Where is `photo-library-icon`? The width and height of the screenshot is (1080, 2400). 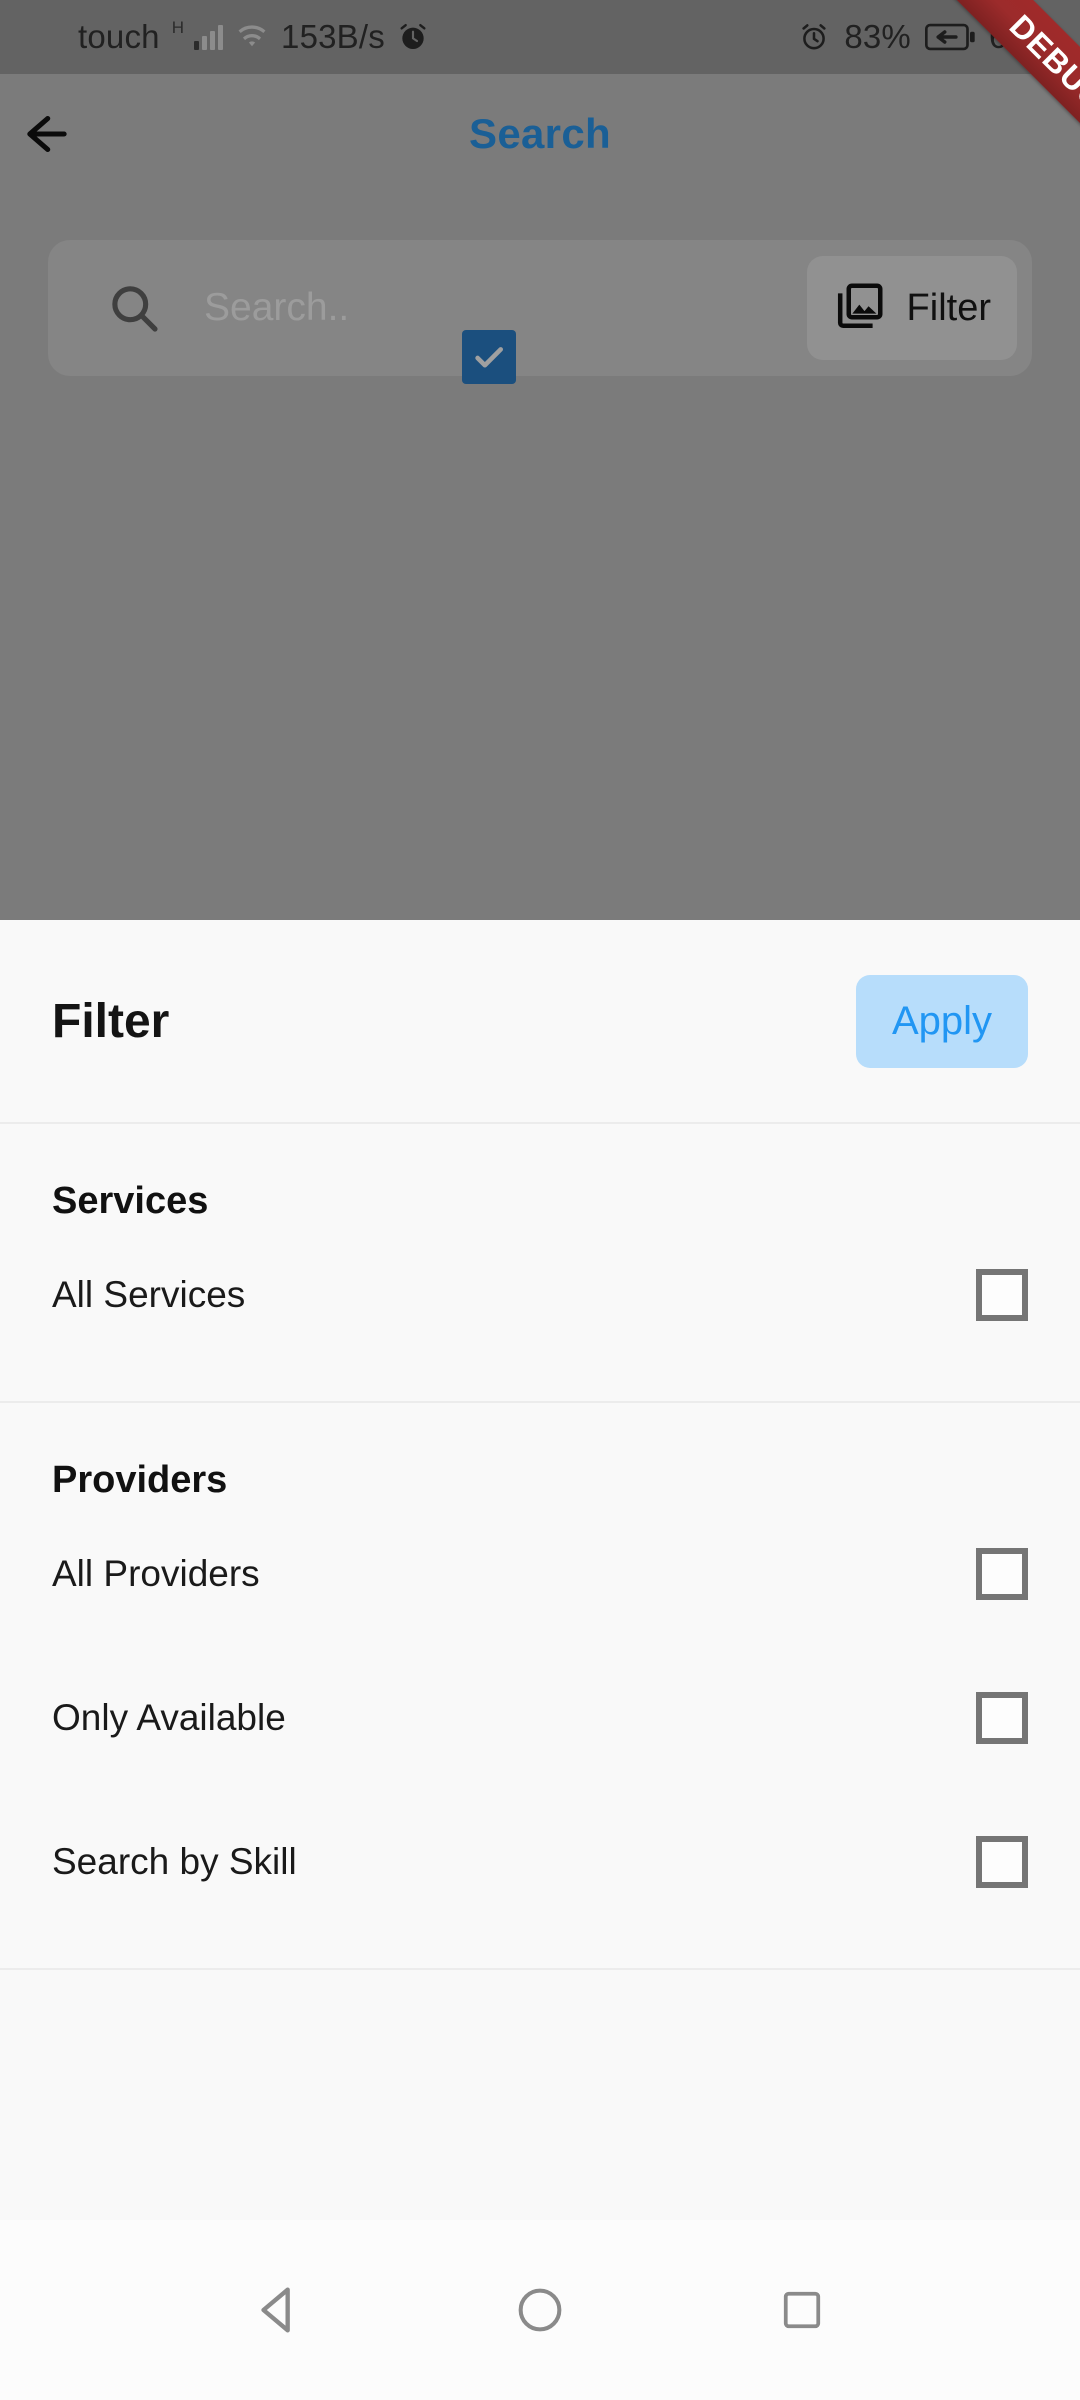 photo-library-icon is located at coordinates (860, 308).